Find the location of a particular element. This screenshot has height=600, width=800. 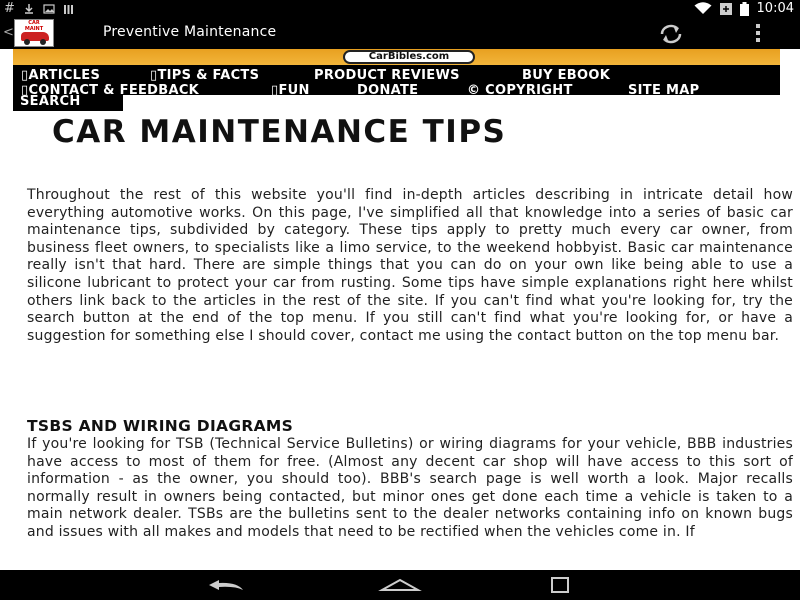

menu-item-tips-facts: ▯TIPS & FACTS is located at coordinates (204, 75).